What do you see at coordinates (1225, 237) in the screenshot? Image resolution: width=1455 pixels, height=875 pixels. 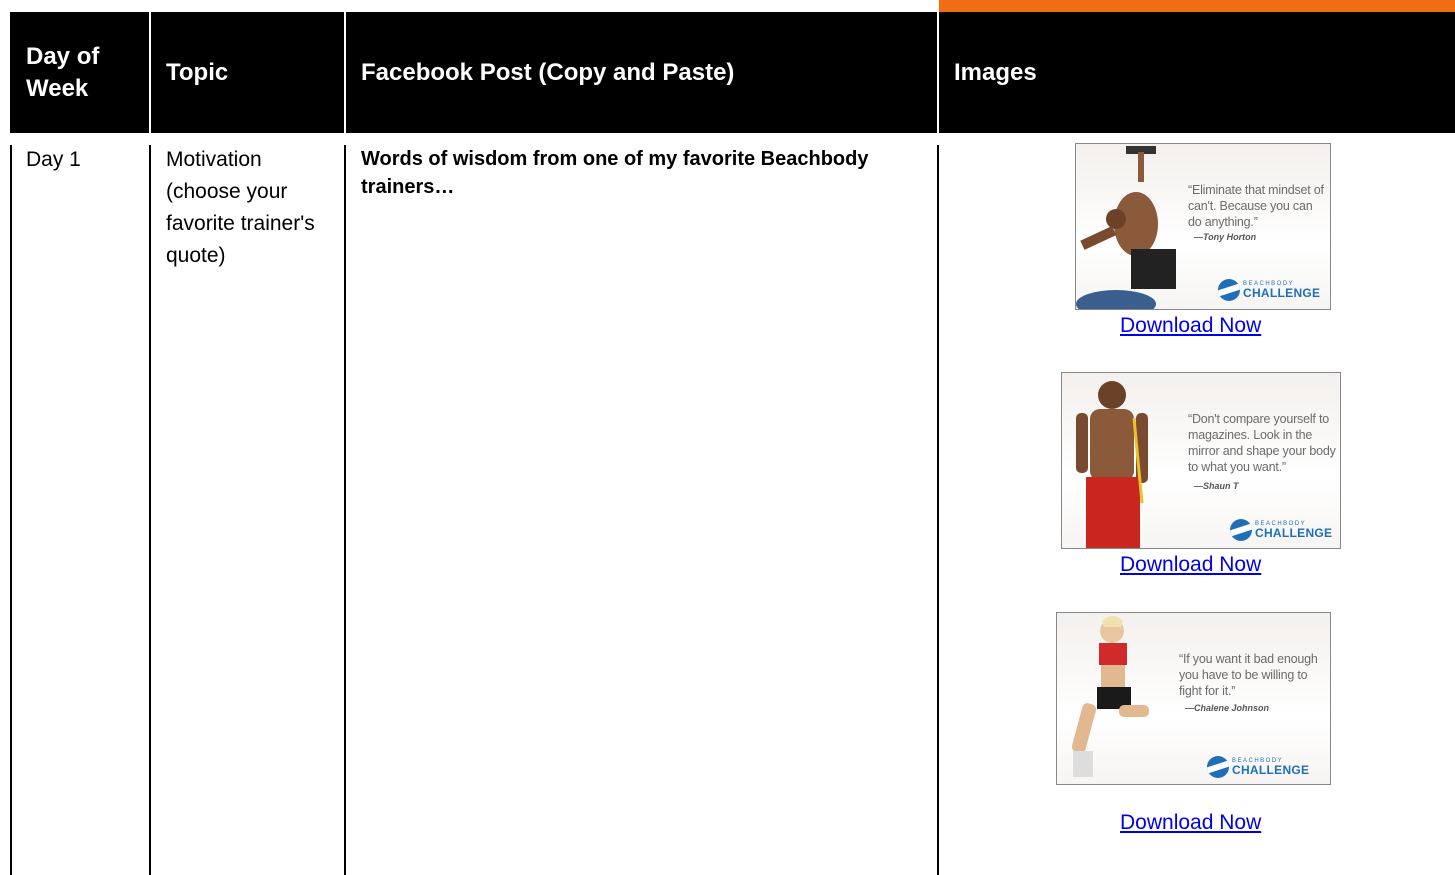 I see `quote-author: —Tony Horton` at bounding box center [1225, 237].